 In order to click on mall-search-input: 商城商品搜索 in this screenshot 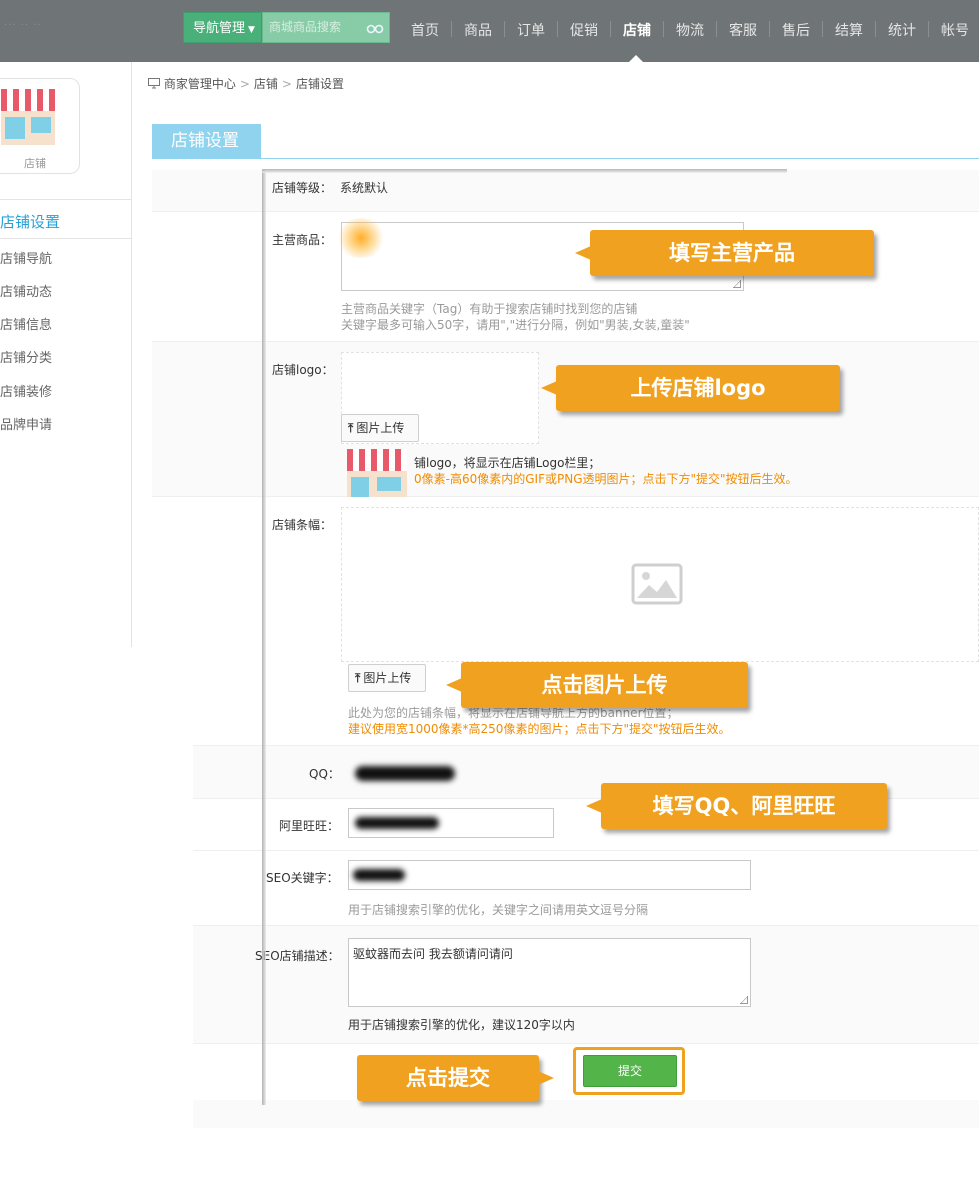, I will do `click(326, 27)`.